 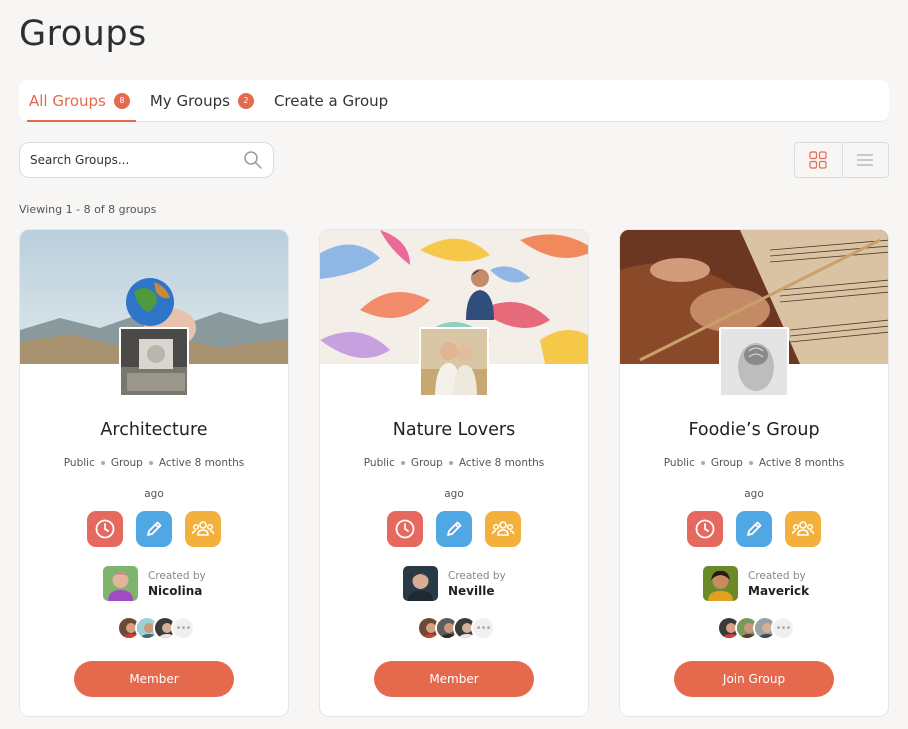 What do you see at coordinates (477, 591) in the screenshot?
I see `creator-name: Neville` at bounding box center [477, 591].